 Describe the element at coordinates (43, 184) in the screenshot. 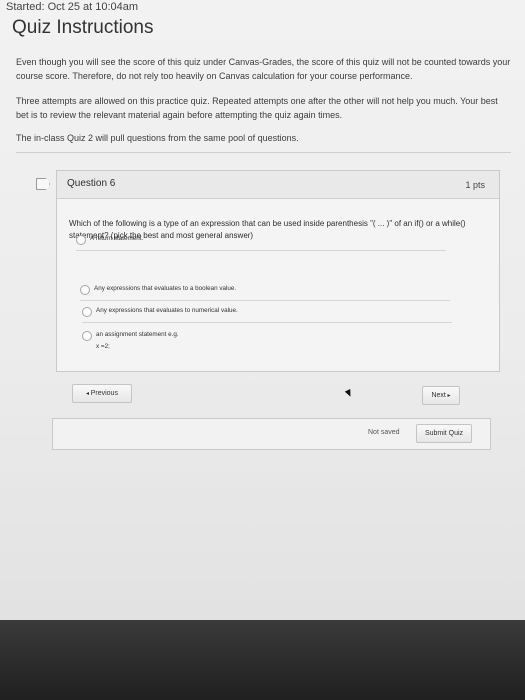

I see `flag-question-icon` at that location.